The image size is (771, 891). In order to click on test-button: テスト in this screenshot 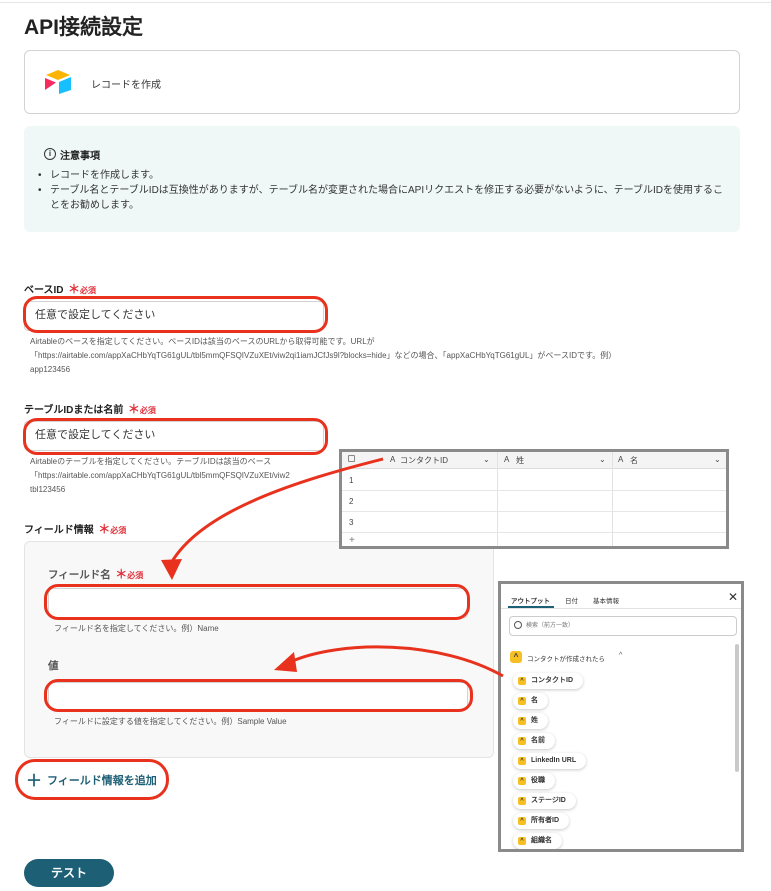, I will do `click(69, 873)`.